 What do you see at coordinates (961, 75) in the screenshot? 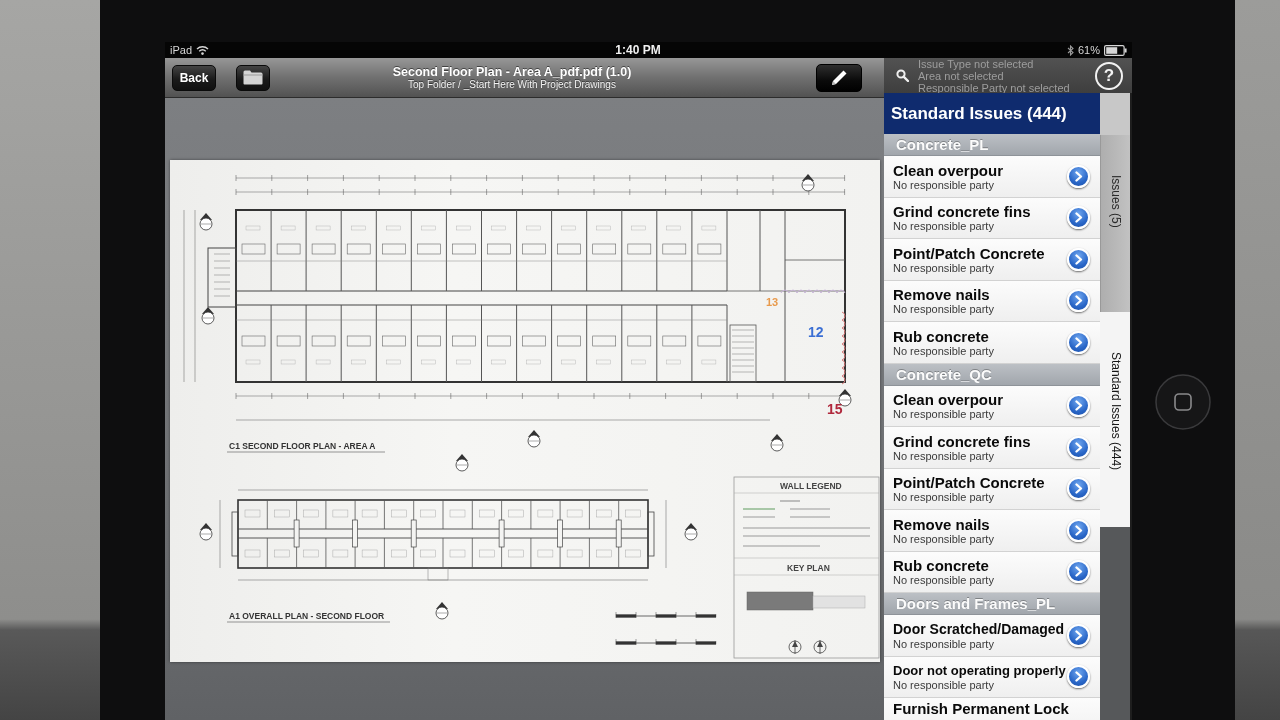
I see `filter-status-text: Area not selected` at bounding box center [961, 75].